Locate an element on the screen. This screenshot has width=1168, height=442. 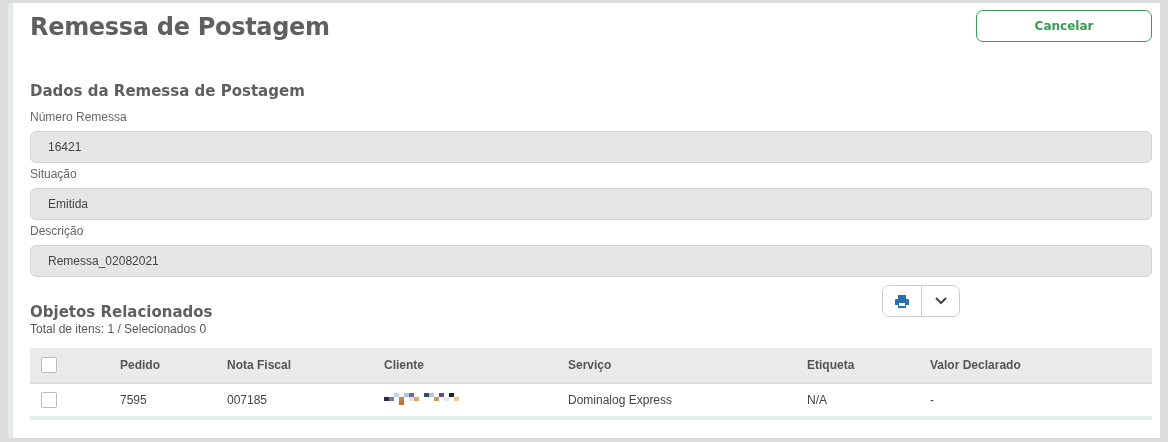
table-cell-text: N/A is located at coordinates (817, 400).